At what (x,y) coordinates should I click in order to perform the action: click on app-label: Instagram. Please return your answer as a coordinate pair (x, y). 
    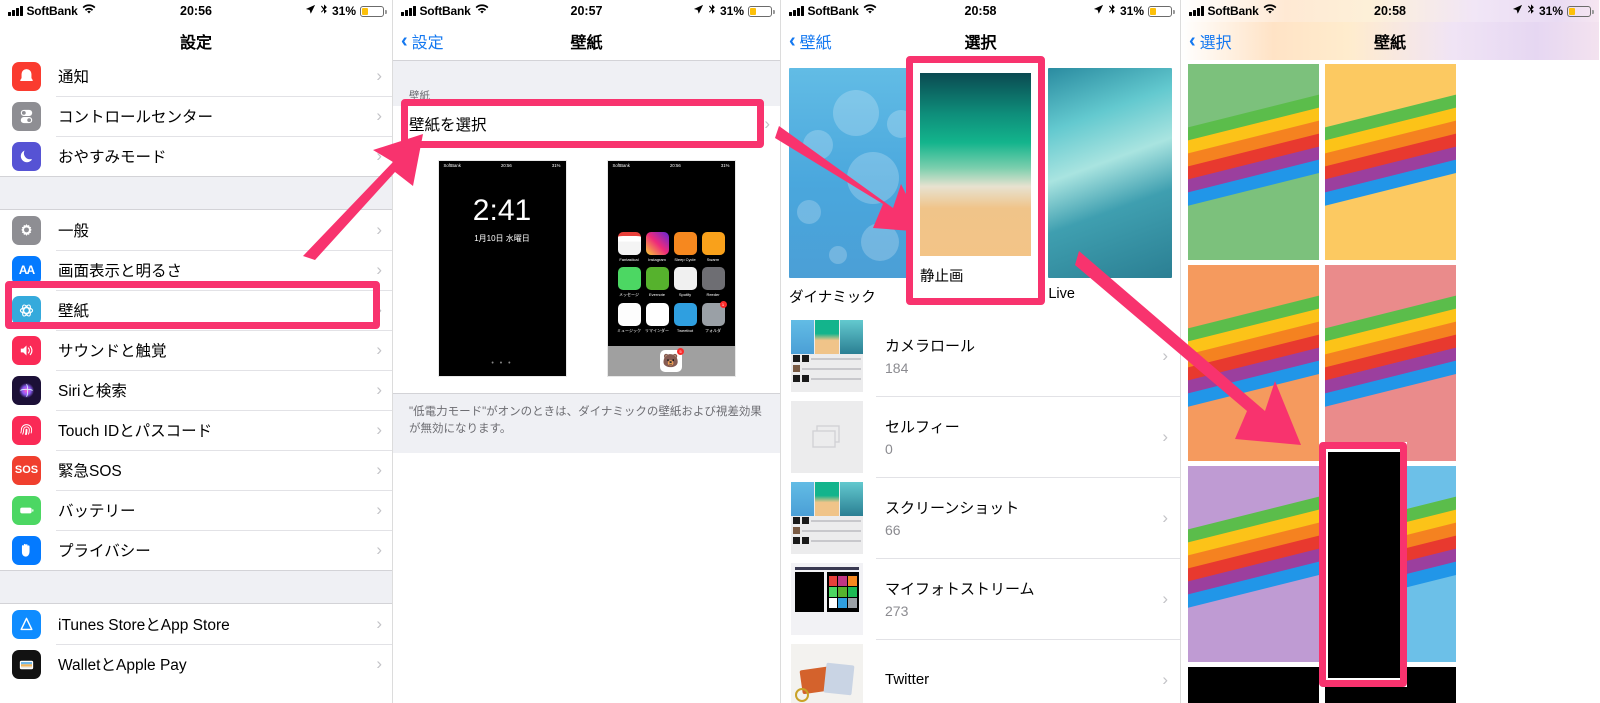
    Looking at the image, I should click on (657, 259).